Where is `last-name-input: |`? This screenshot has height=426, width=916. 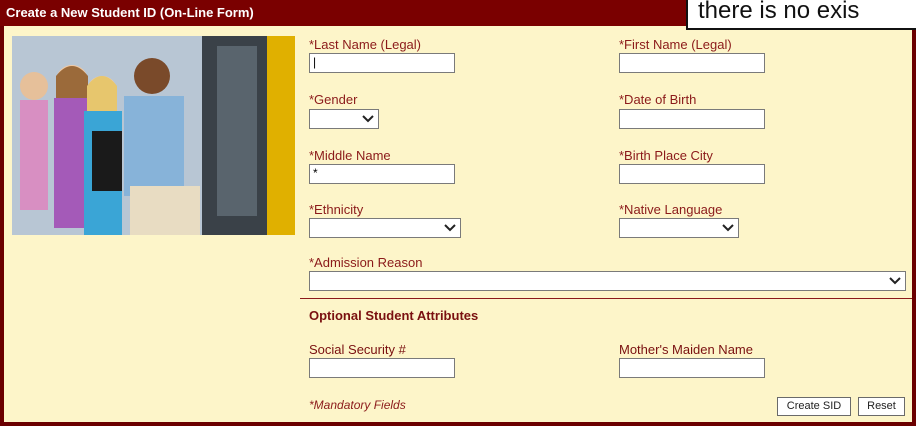
last-name-input: | is located at coordinates (382, 63).